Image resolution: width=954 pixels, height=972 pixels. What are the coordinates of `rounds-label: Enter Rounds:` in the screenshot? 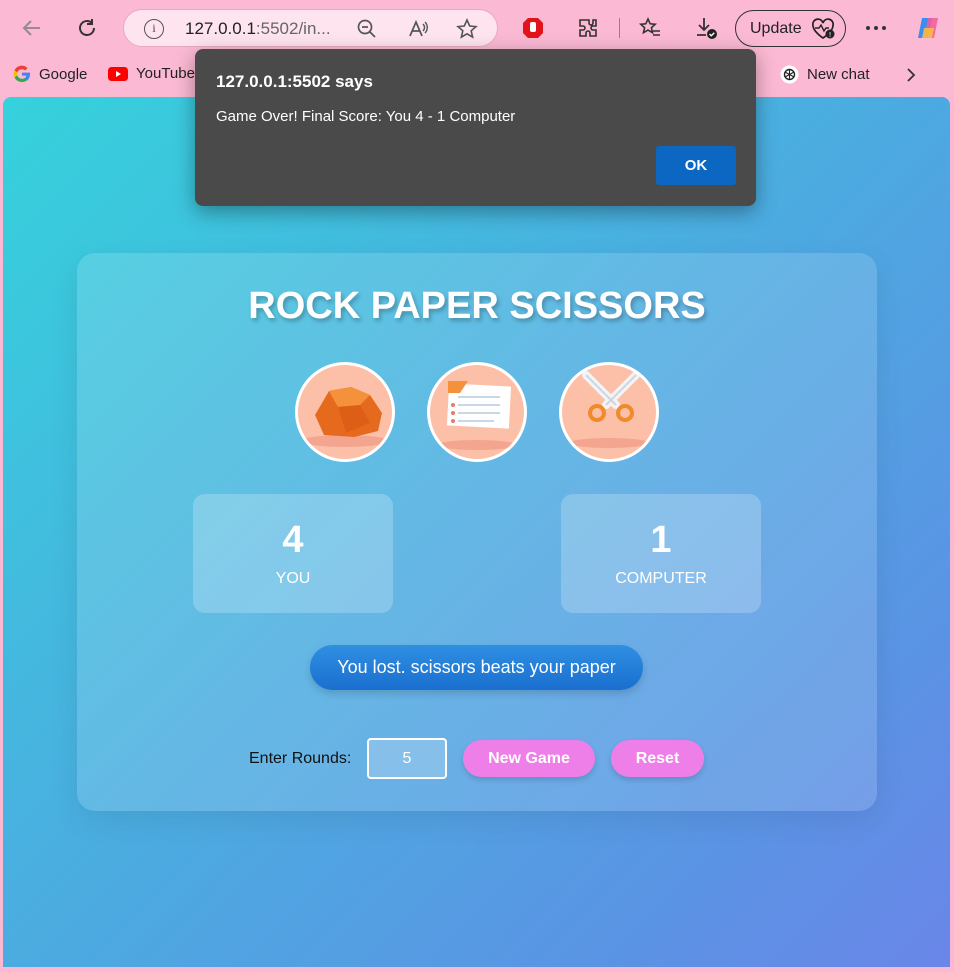 It's located at (300, 758).